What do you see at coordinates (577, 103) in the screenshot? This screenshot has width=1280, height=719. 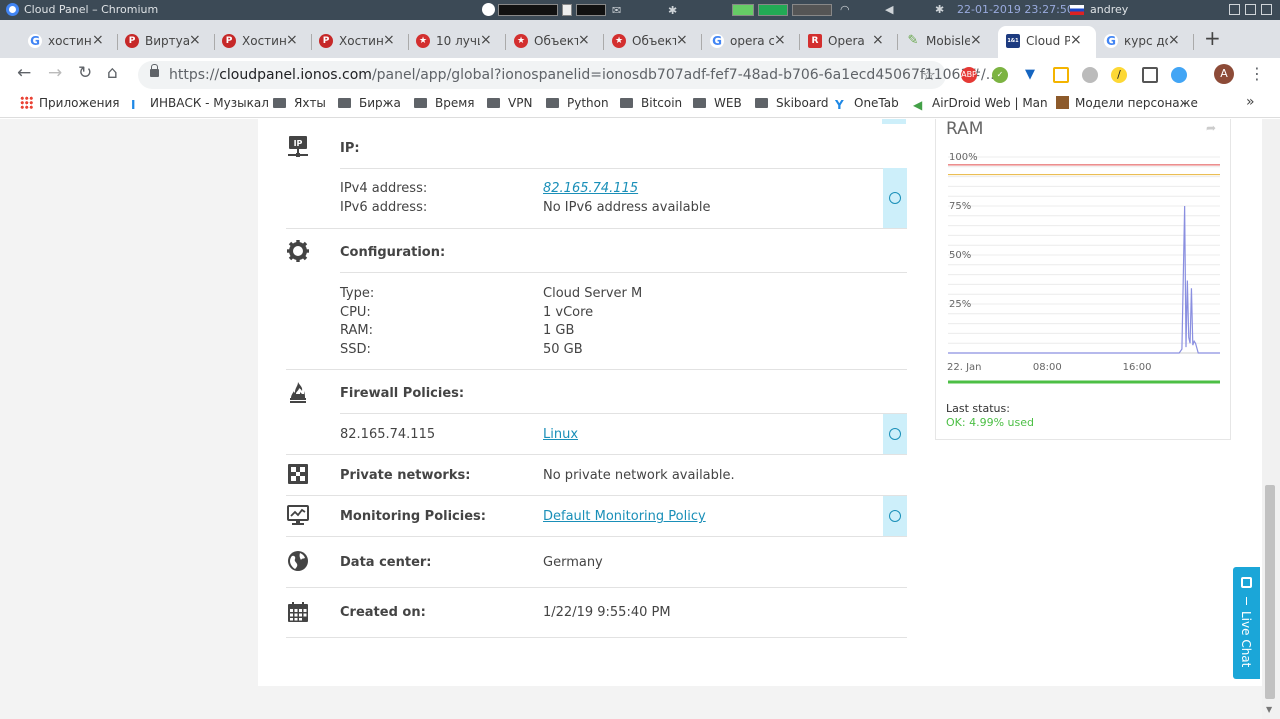 I see `bookmark-item: Python` at bounding box center [577, 103].